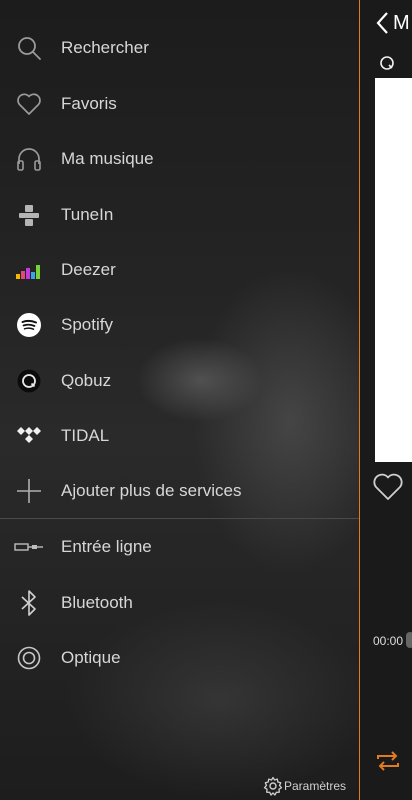 Image resolution: width=412 pixels, height=800 pixels. I want to click on back-button: M, so click(392, 23).